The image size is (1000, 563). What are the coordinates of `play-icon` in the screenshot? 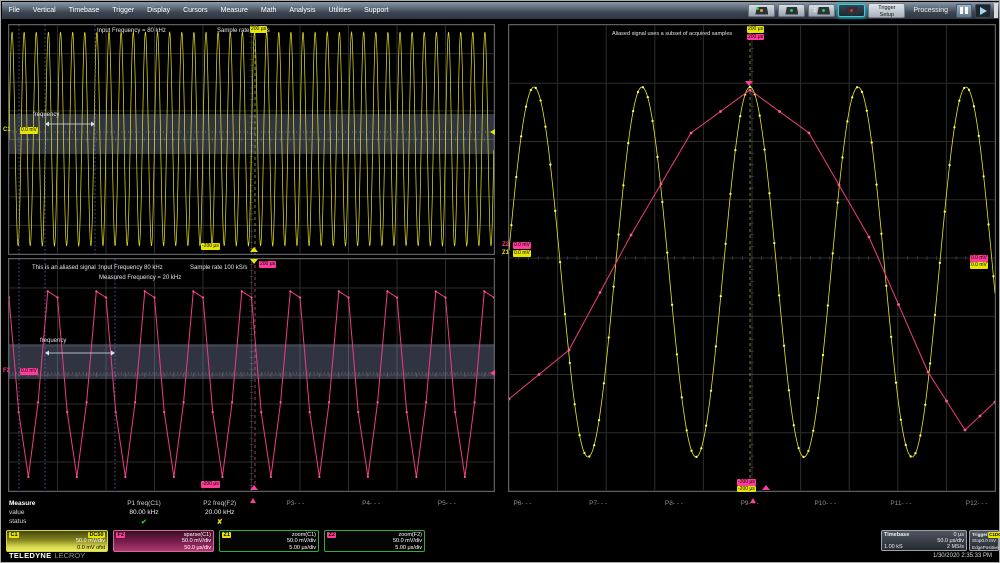 It's located at (983, 10).